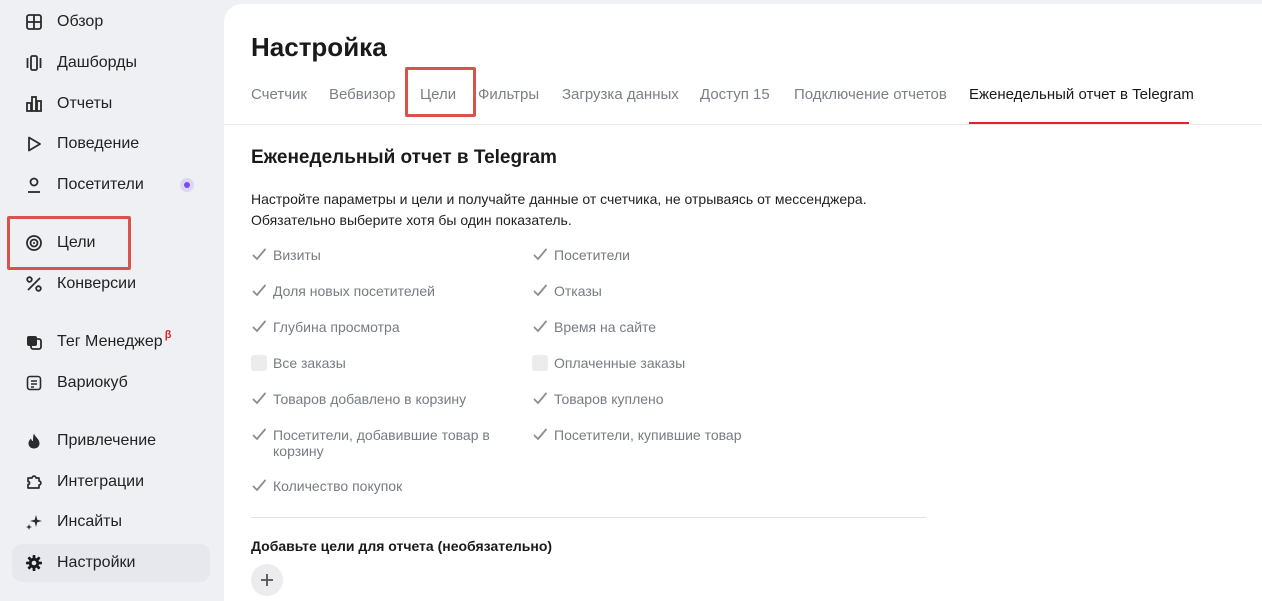  I want to click on puzzle-icon, so click(34, 482).